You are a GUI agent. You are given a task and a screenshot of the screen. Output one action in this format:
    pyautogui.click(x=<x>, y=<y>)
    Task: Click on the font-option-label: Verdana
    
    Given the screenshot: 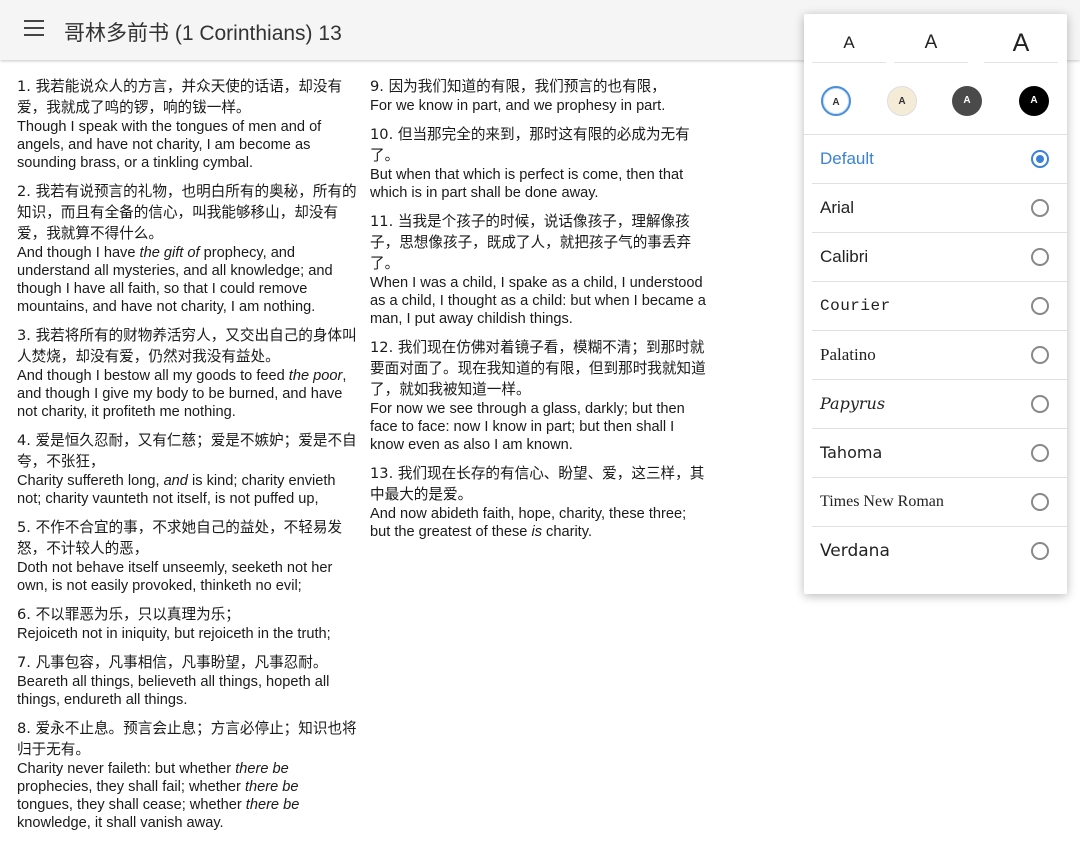 What is the action you would take?
    pyautogui.click(x=855, y=551)
    